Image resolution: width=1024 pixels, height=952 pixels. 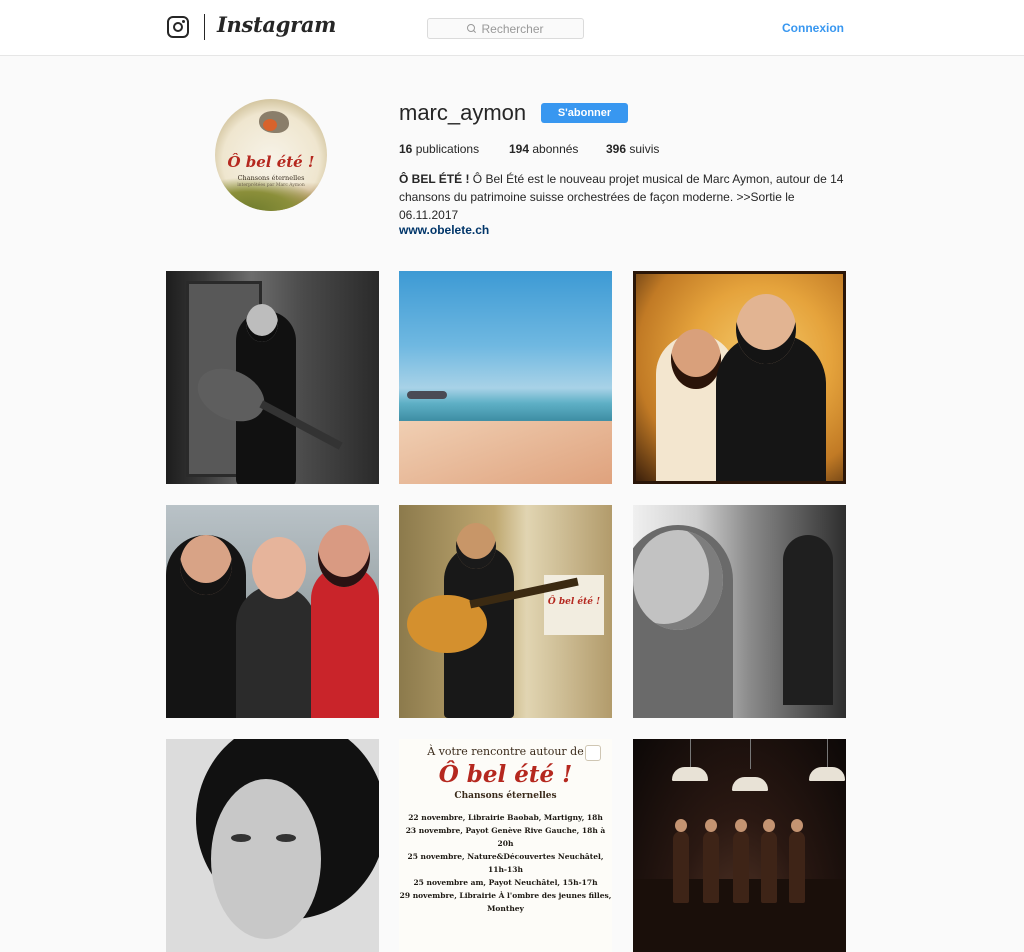 I want to click on logo-divider, so click(x=204, y=27).